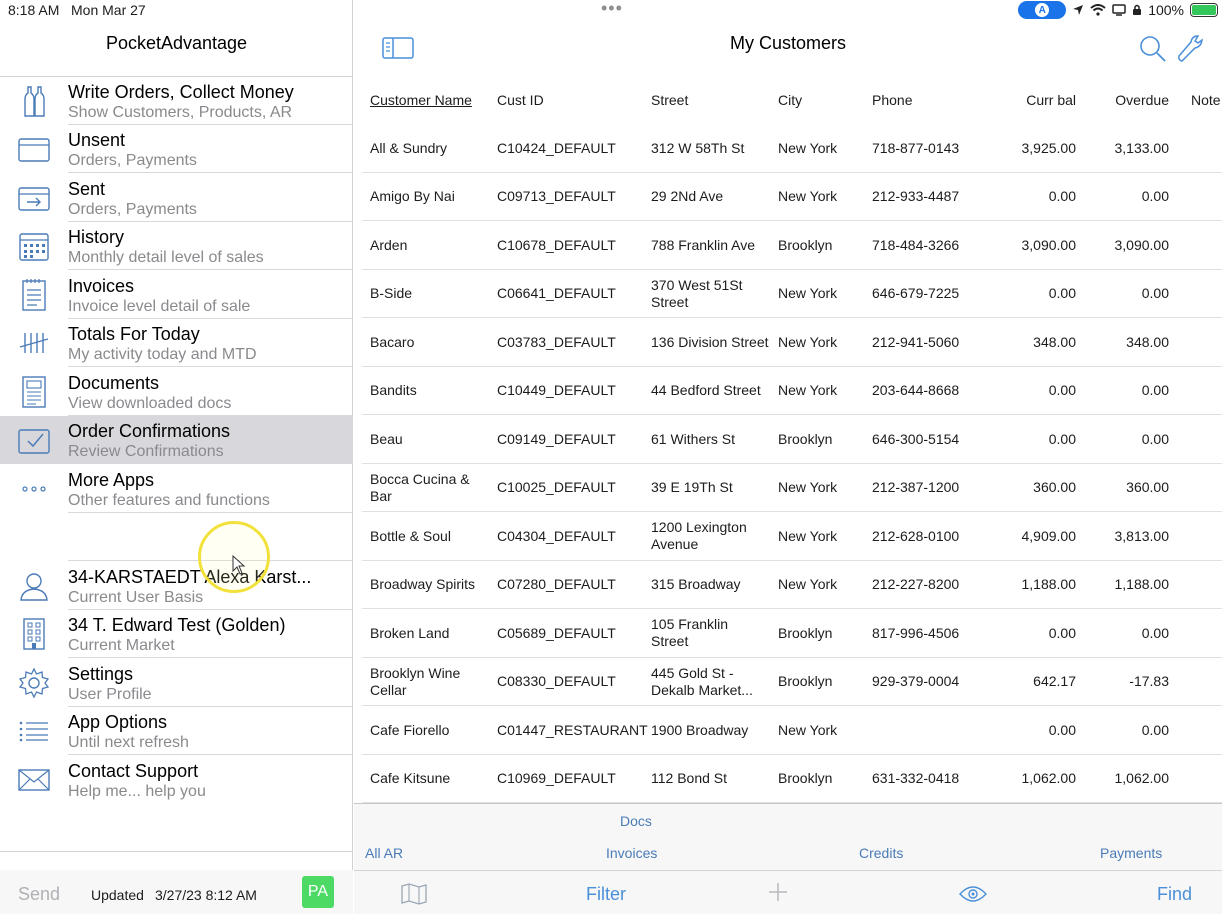 The height and width of the screenshot is (914, 1222). What do you see at coordinates (176, 683) in the screenshot?
I see `sidebar-item-settings: Settings User Profile` at bounding box center [176, 683].